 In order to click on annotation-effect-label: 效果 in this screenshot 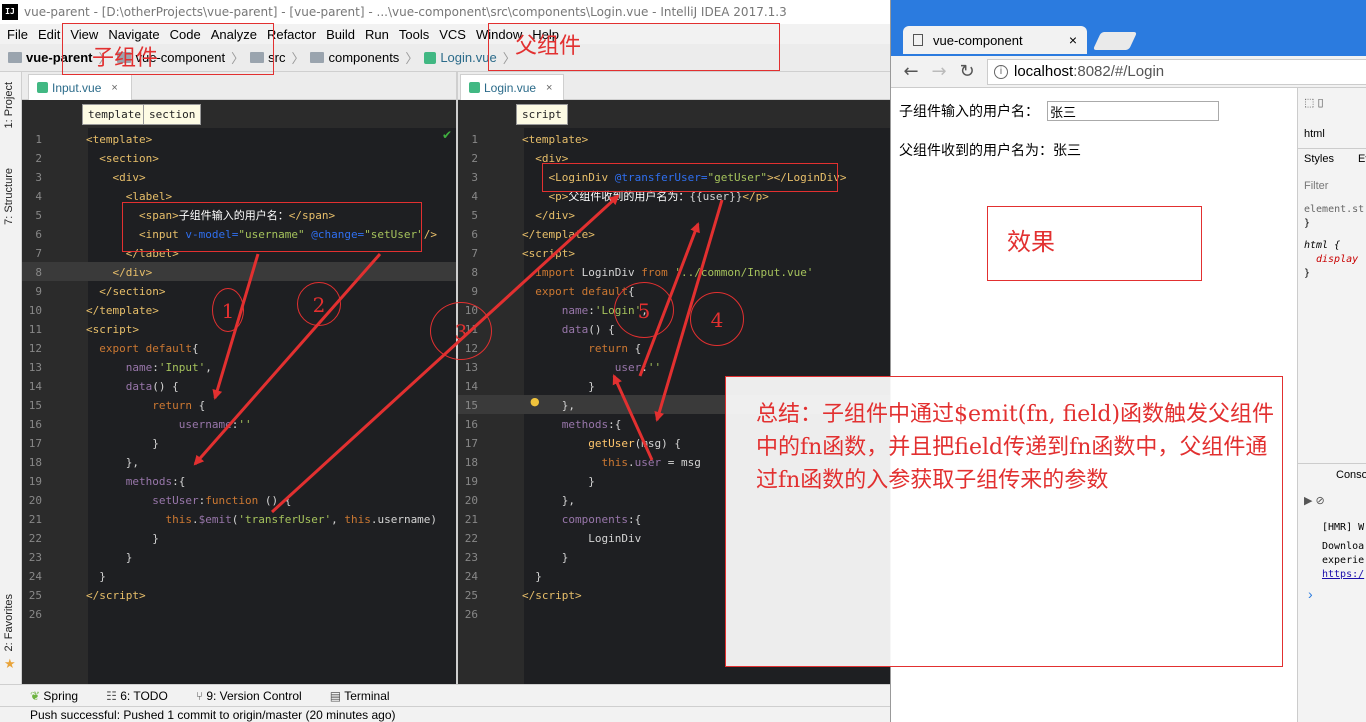, I will do `click(1031, 242)`.